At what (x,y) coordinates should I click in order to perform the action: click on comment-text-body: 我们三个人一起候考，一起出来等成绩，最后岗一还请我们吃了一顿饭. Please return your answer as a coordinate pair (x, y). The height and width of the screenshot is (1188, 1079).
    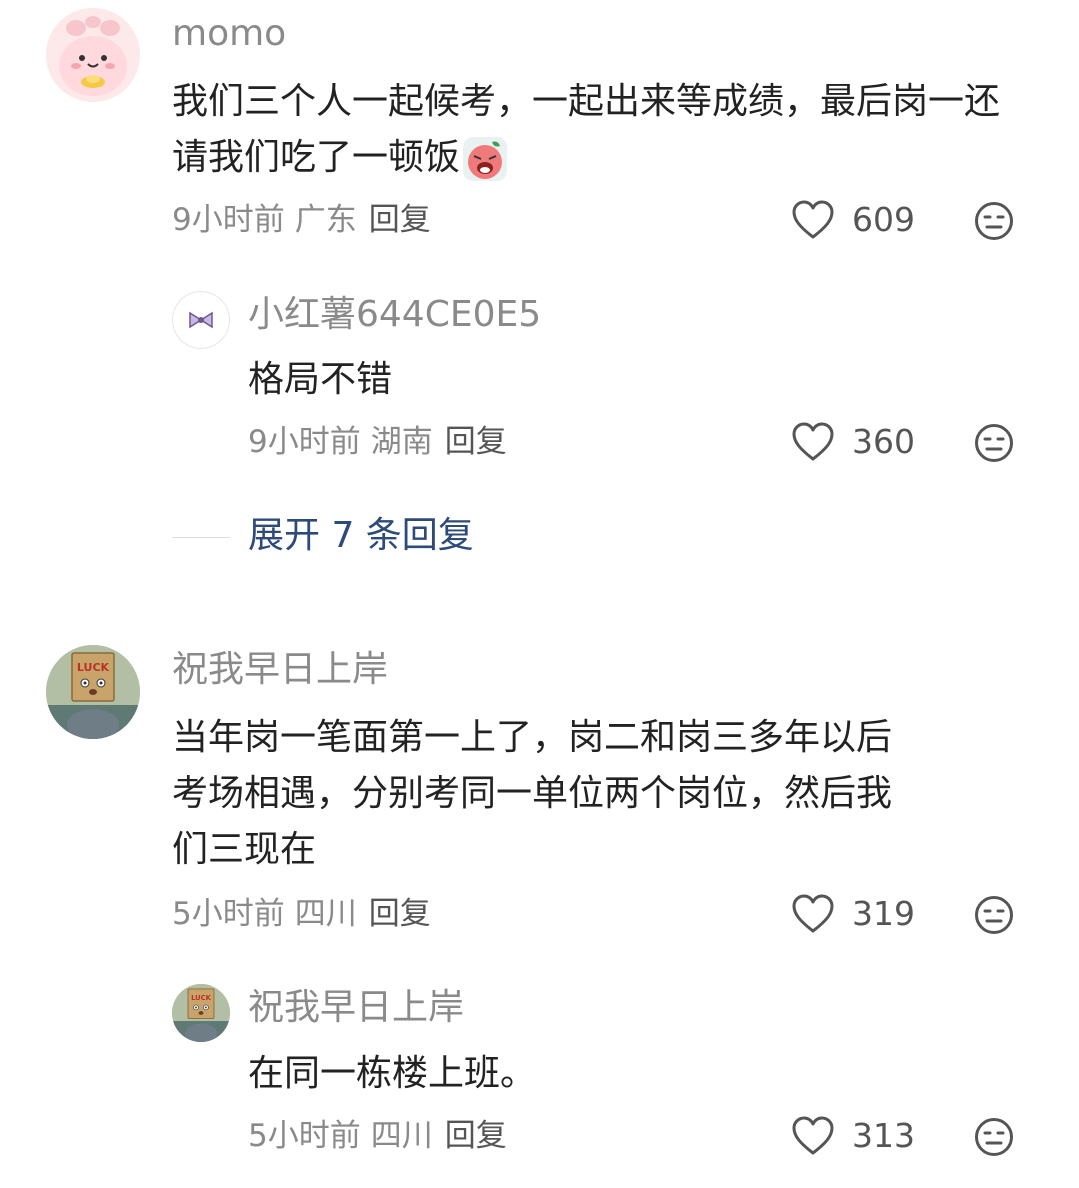
    Looking at the image, I should click on (586, 129).